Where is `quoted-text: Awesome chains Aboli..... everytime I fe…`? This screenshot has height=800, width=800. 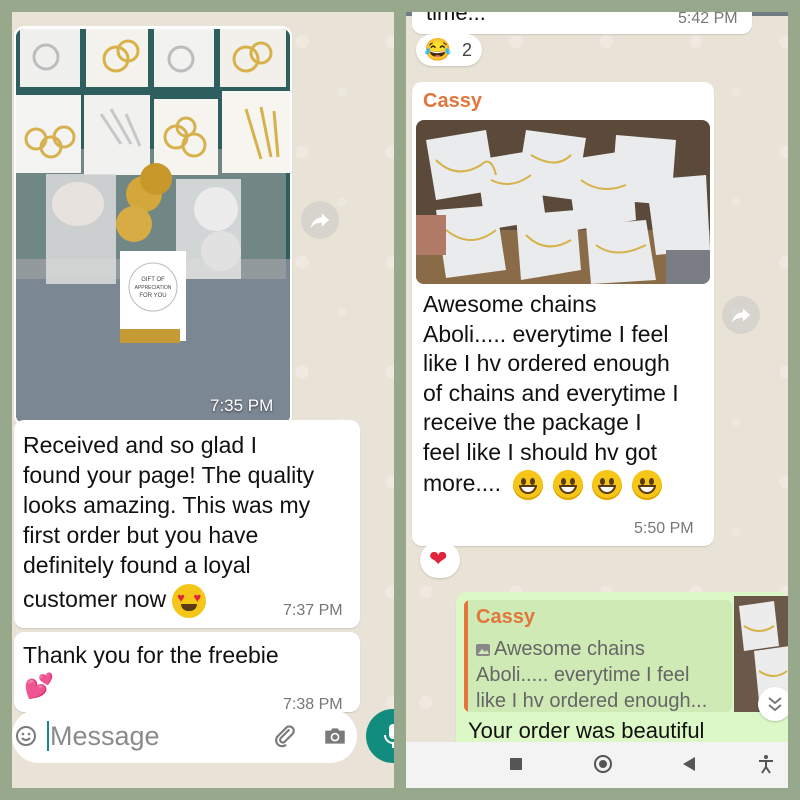
quoted-text: Awesome chains Aboli..... everytime I fe… is located at coordinates (591, 674).